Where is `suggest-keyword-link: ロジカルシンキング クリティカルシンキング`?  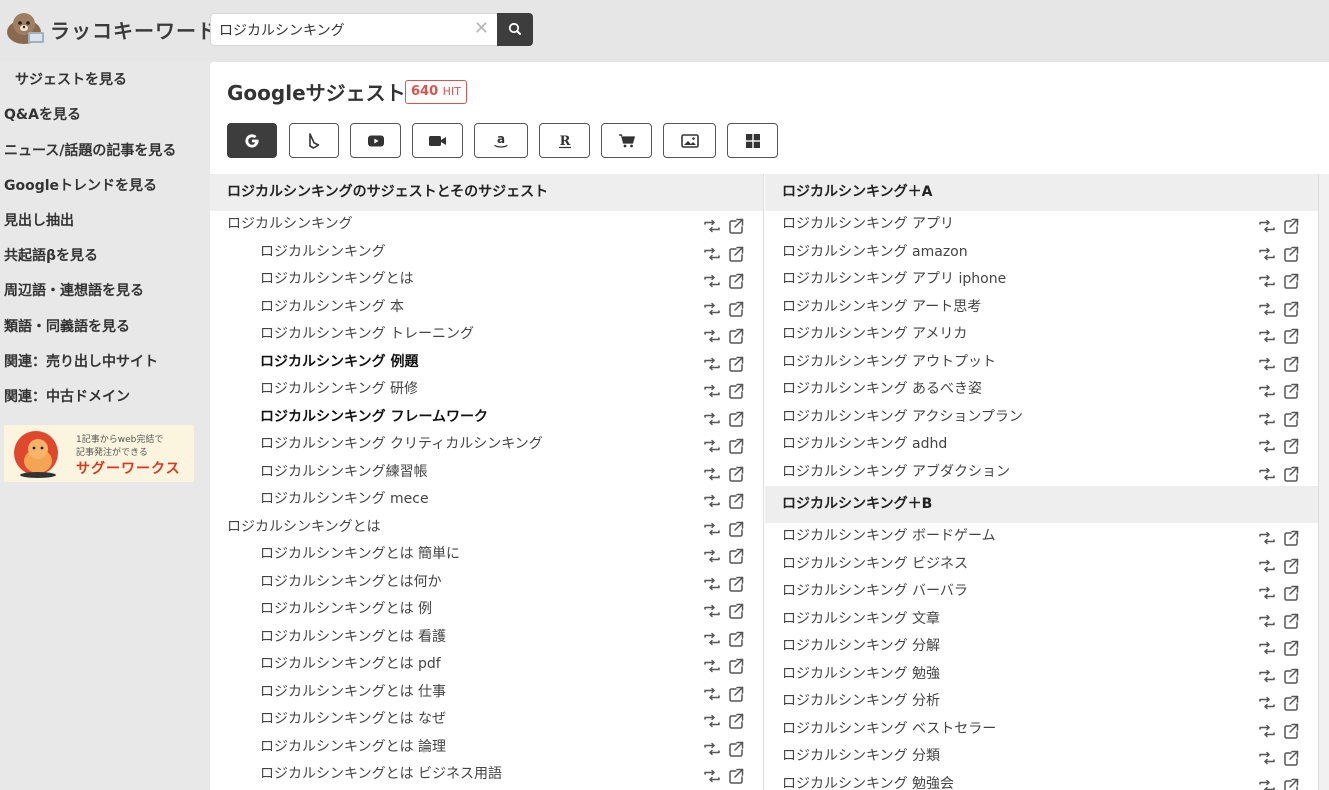
suggest-keyword-link: ロジカルシンキング クリティカルシンキング is located at coordinates (401, 445).